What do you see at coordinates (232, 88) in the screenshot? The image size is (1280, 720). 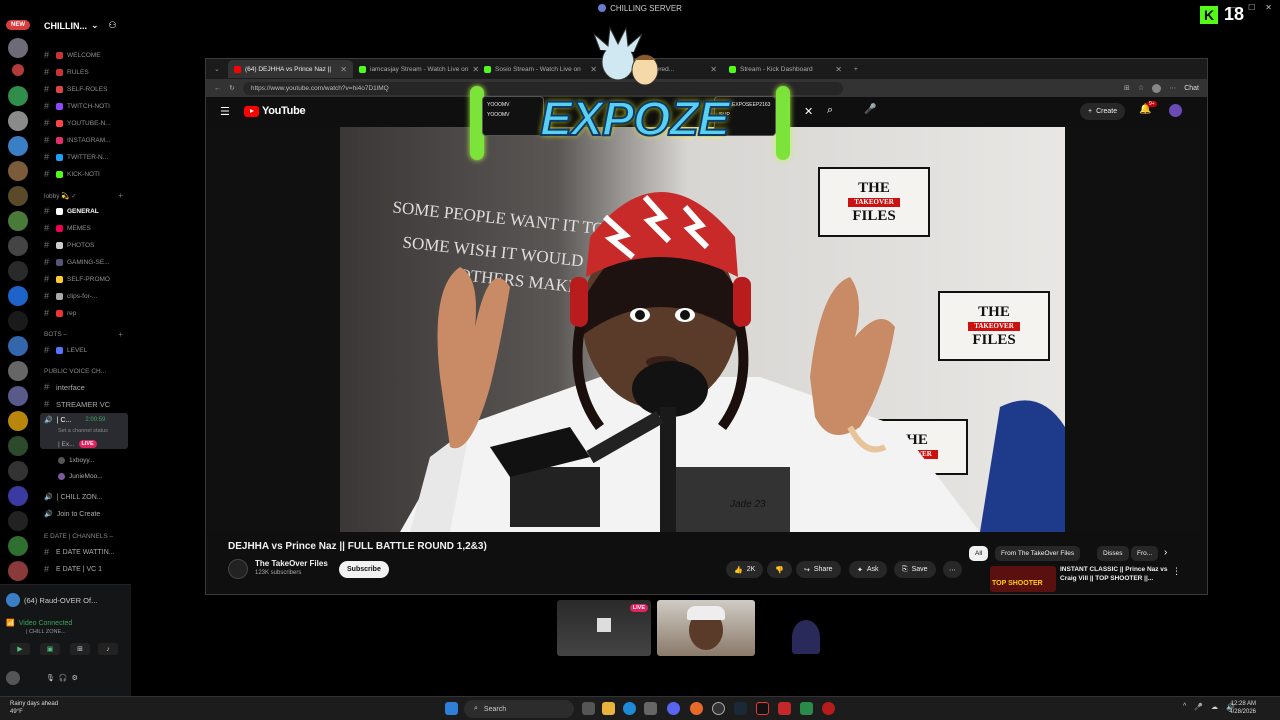 I see `reload-icon: ↻` at bounding box center [232, 88].